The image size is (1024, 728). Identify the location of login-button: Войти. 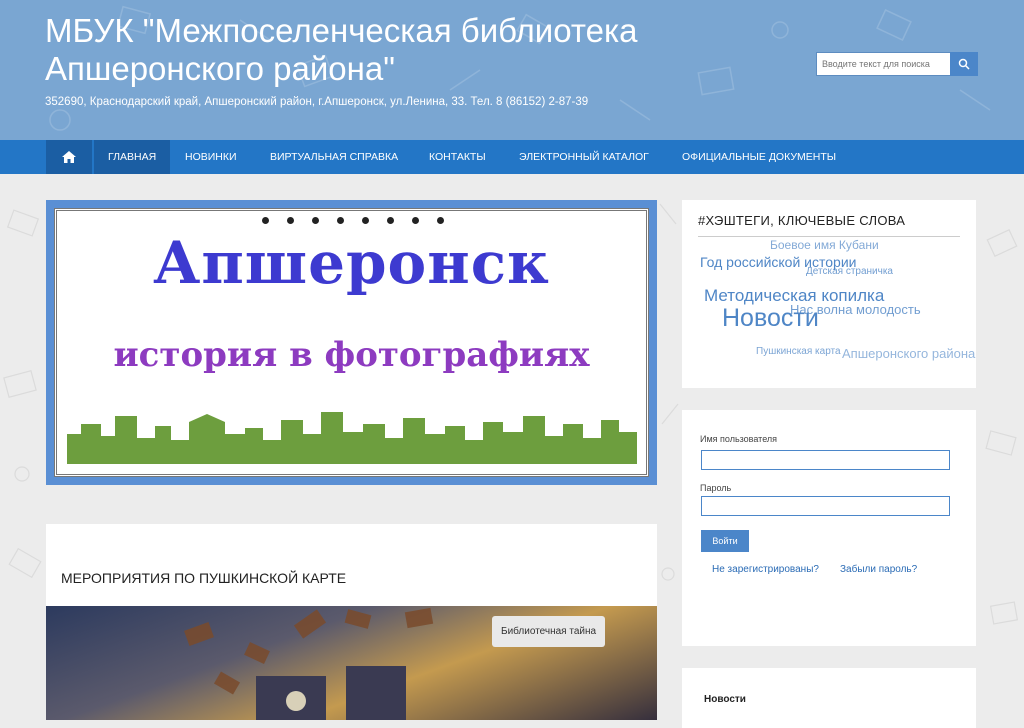
(725, 541).